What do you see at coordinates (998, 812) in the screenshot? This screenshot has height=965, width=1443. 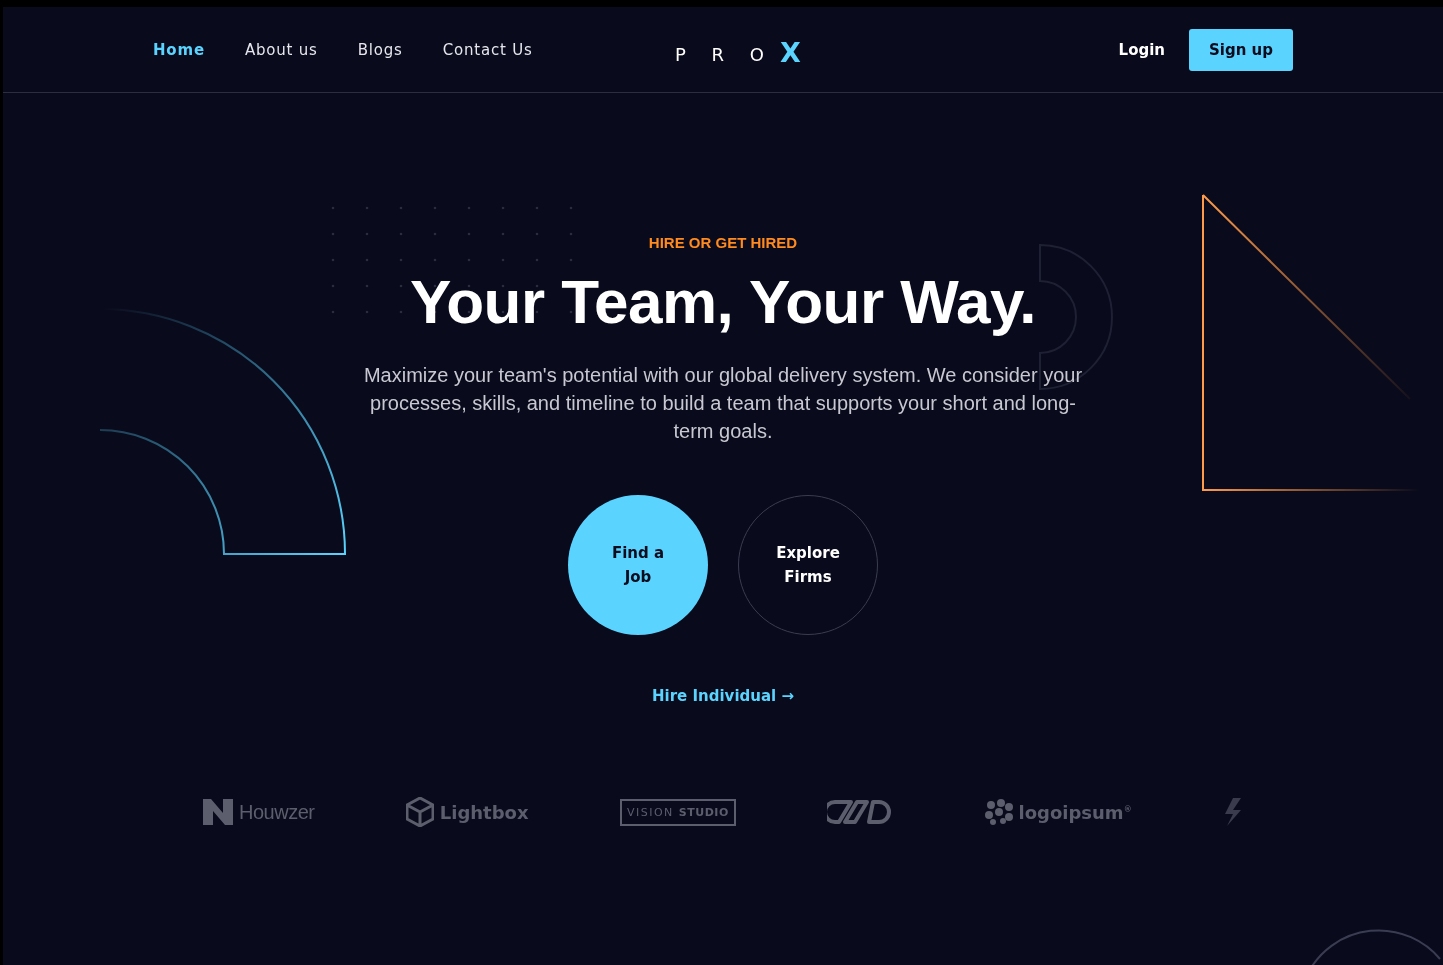 I see `dots-cluster-icon` at bounding box center [998, 812].